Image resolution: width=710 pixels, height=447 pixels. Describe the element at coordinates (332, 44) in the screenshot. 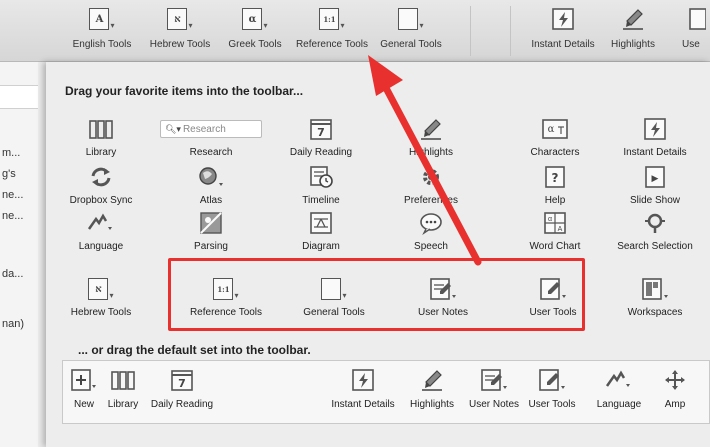

I see `toolbar-label: Reference Tools` at that location.